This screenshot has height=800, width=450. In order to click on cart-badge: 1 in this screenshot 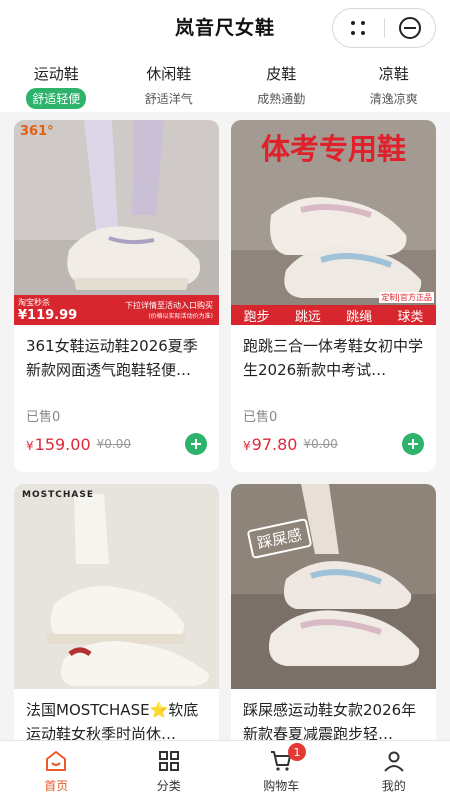, I will do `click(297, 752)`.